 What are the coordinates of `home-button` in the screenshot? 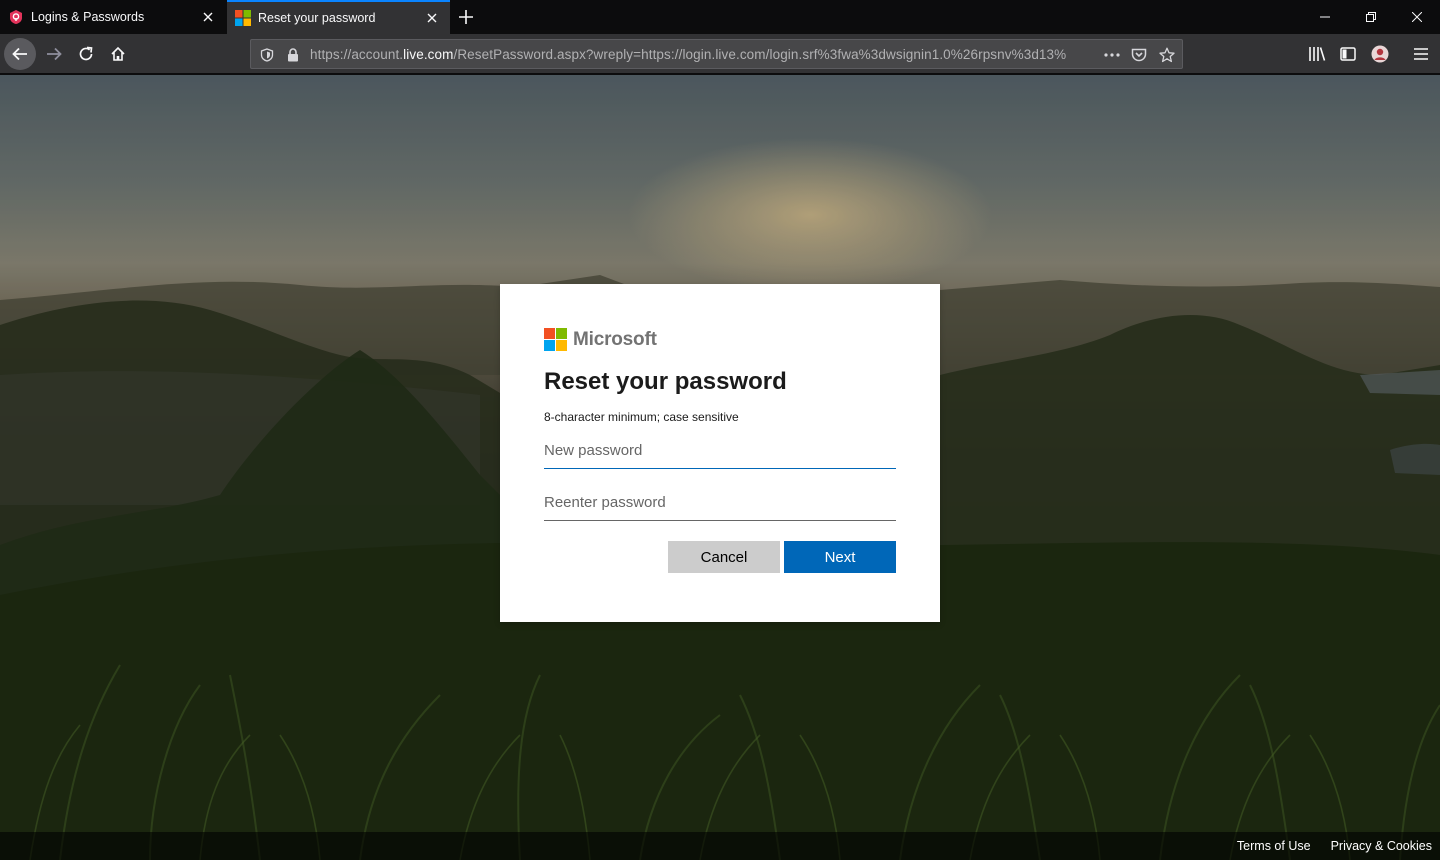 It's located at (118, 54).